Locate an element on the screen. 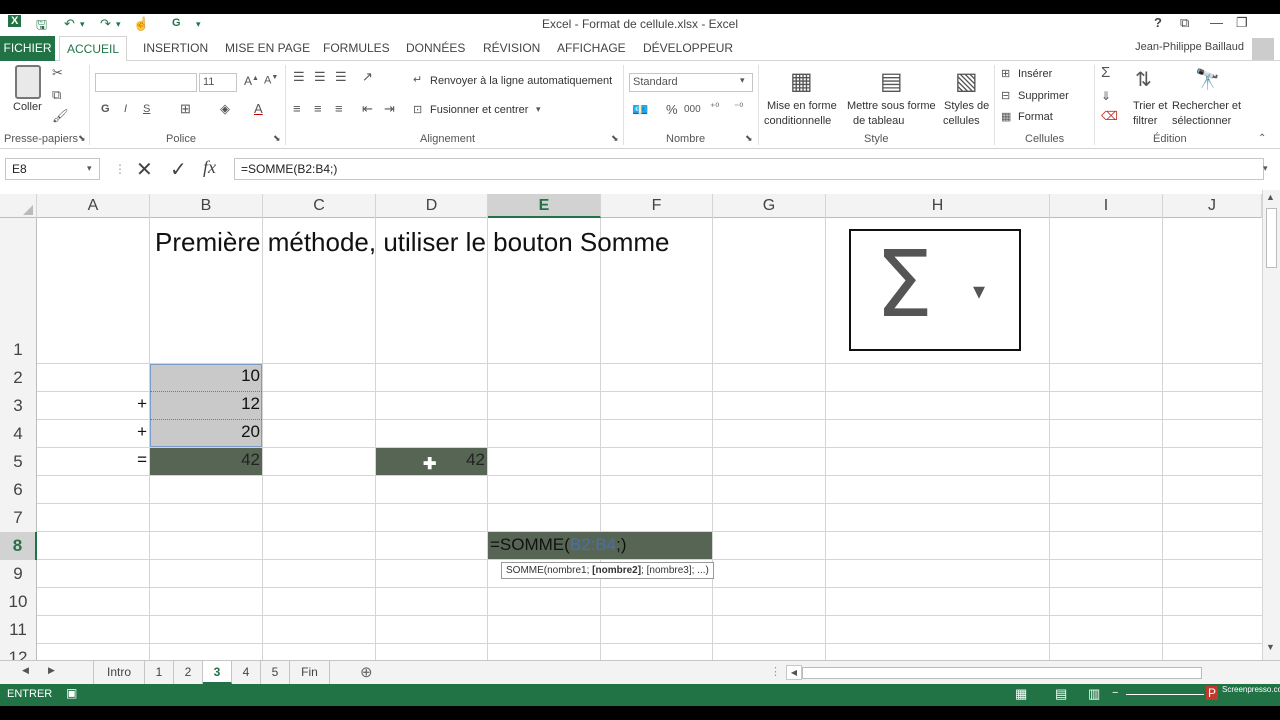 The width and height of the screenshot is (1280, 720). tab-formules: FORMULES is located at coordinates (356, 48).